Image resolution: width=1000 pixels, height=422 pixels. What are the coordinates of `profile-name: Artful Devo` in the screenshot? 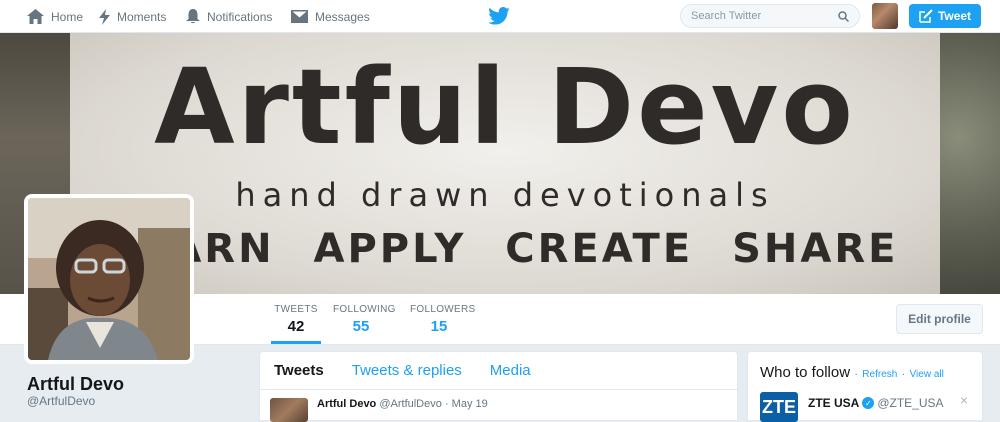 It's located at (75, 384).